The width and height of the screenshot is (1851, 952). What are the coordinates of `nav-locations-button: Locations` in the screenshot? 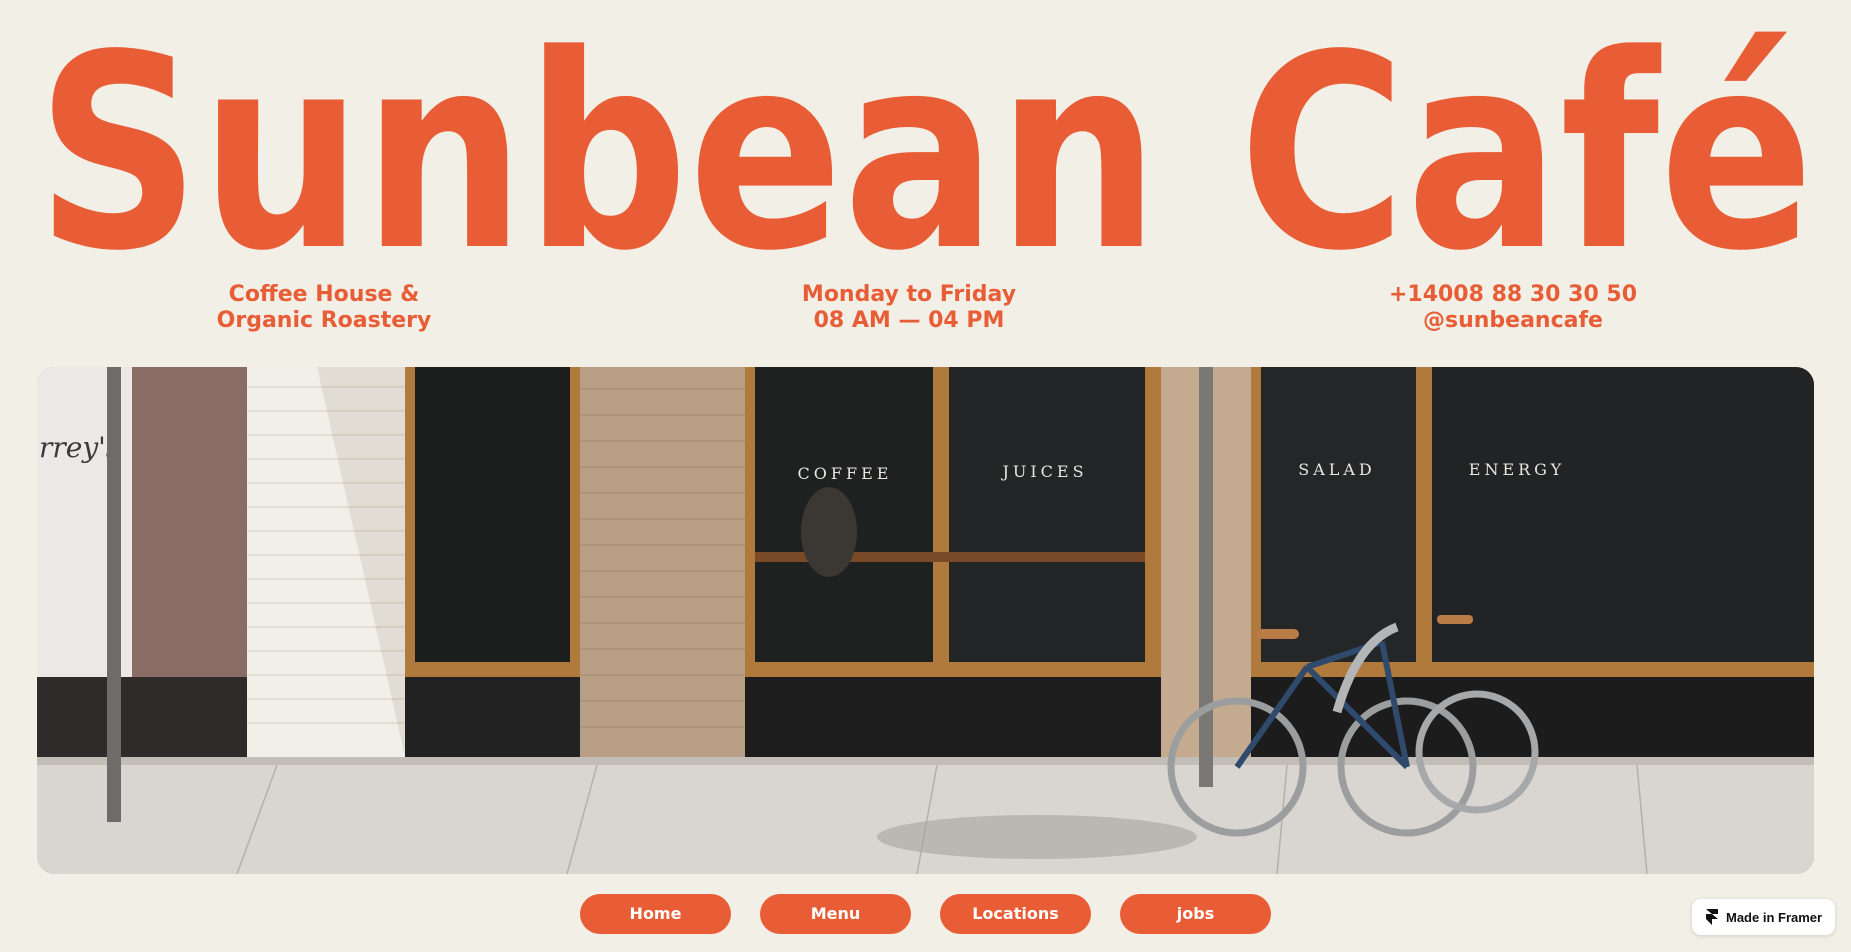 It's located at (1015, 914).